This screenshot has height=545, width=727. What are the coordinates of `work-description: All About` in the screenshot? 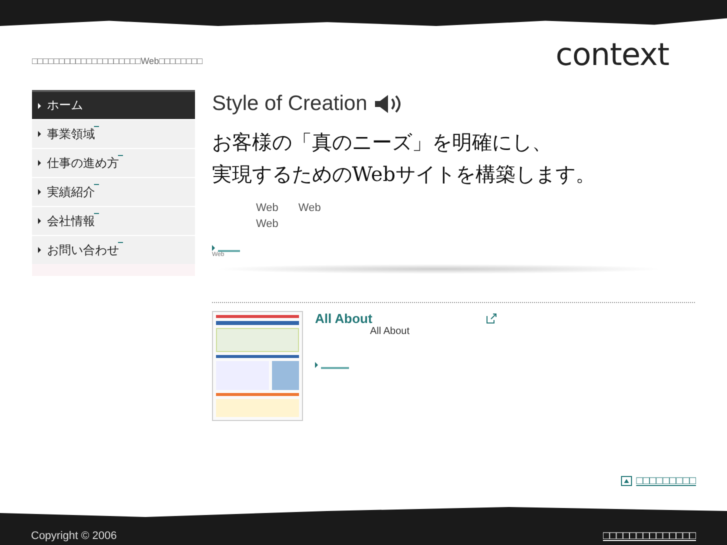 It's located at (390, 331).